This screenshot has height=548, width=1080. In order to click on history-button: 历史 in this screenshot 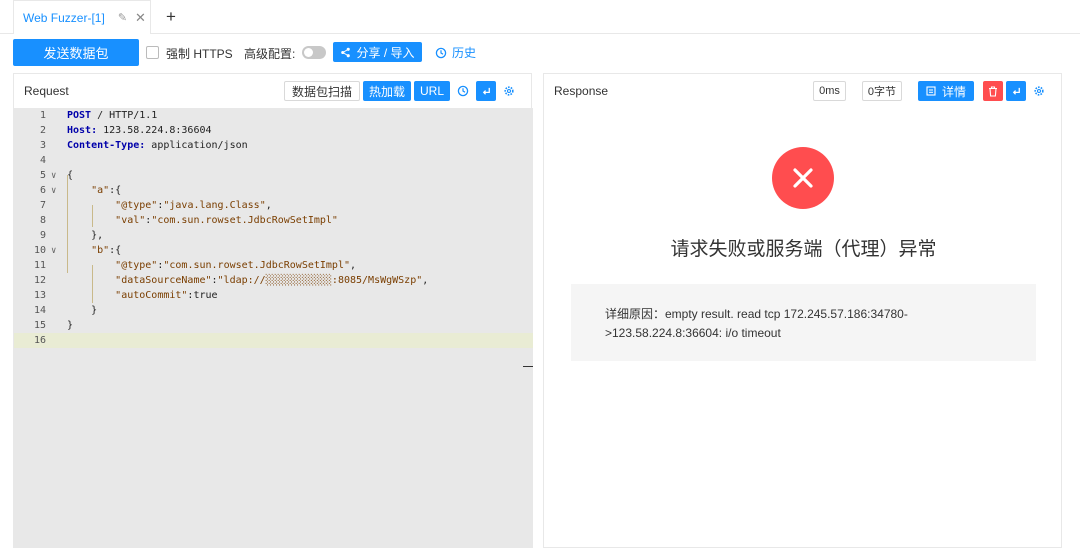, I will do `click(455, 52)`.